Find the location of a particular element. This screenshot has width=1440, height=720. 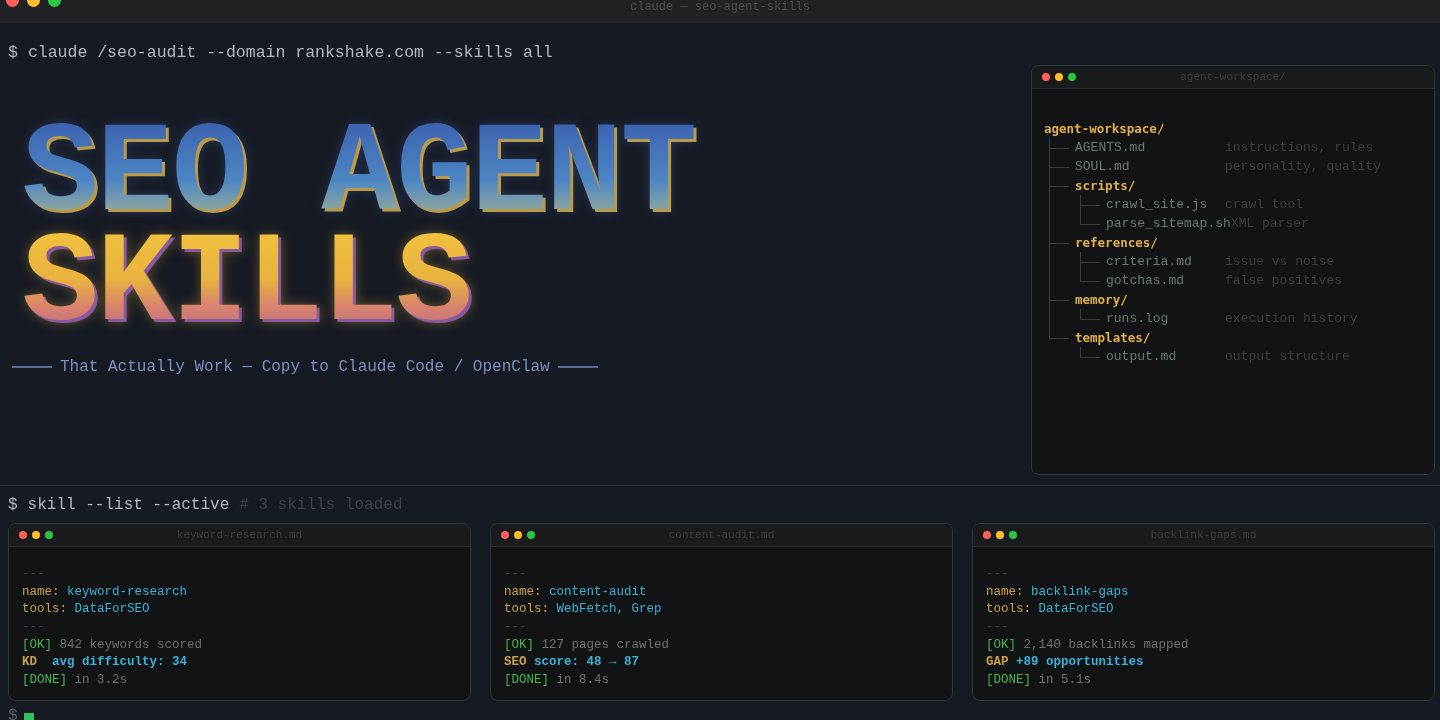

file-name: criteria.md is located at coordinates (1165, 261).